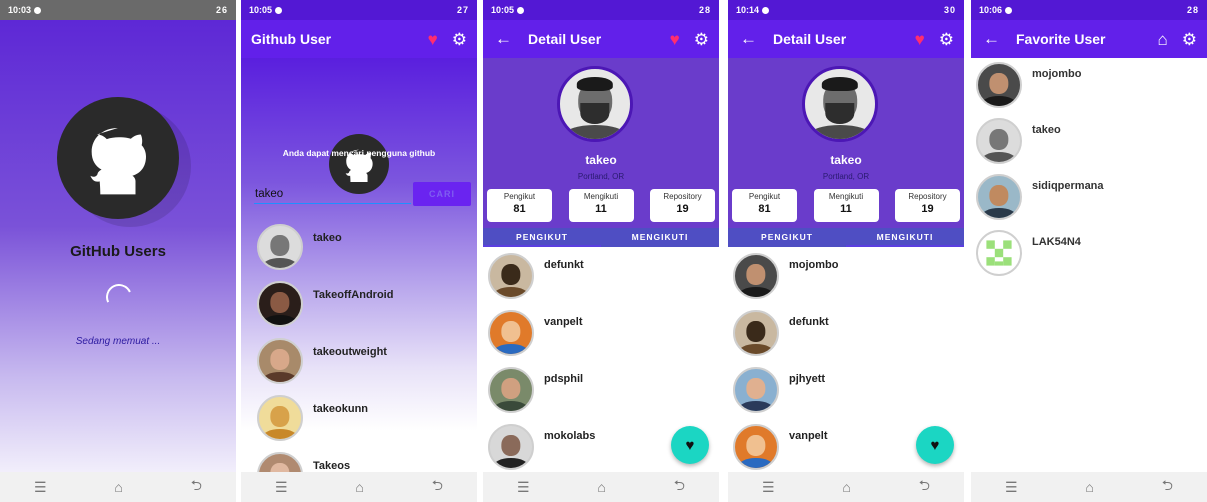 The height and width of the screenshot is (502, 1207). I want to click on stat-repository: Repository 19, so click(682, 205).